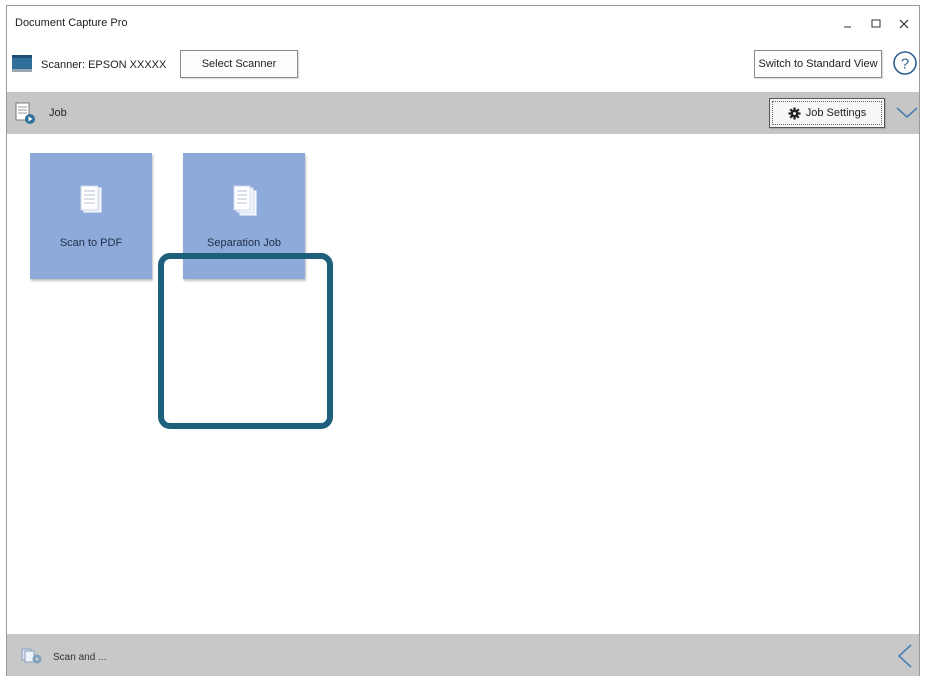 The height and width of the screenshot is (681, 926). Describe the element at coordinates (848, 24) in the screenshot. I see `minimize-button` at that location.